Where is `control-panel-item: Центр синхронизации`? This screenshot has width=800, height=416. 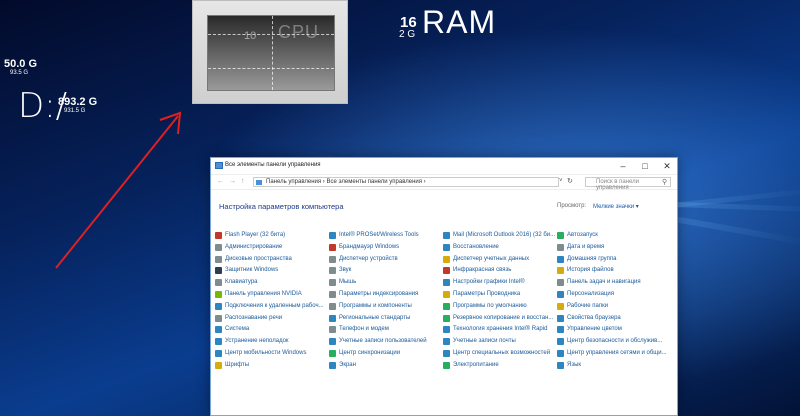
control-panel-item: Центр синхронизации is located at coordinates (386, 354).